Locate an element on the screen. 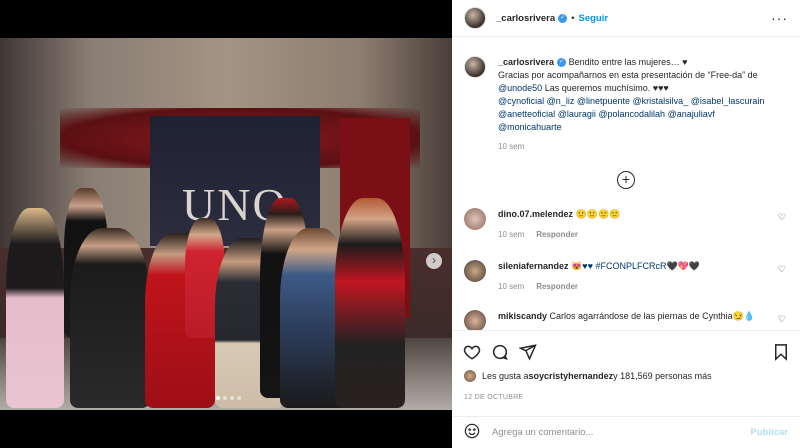 Image resolution: width=800 pixels, height=448 pixels. emoji-icon is located at coordinates (474, 432).